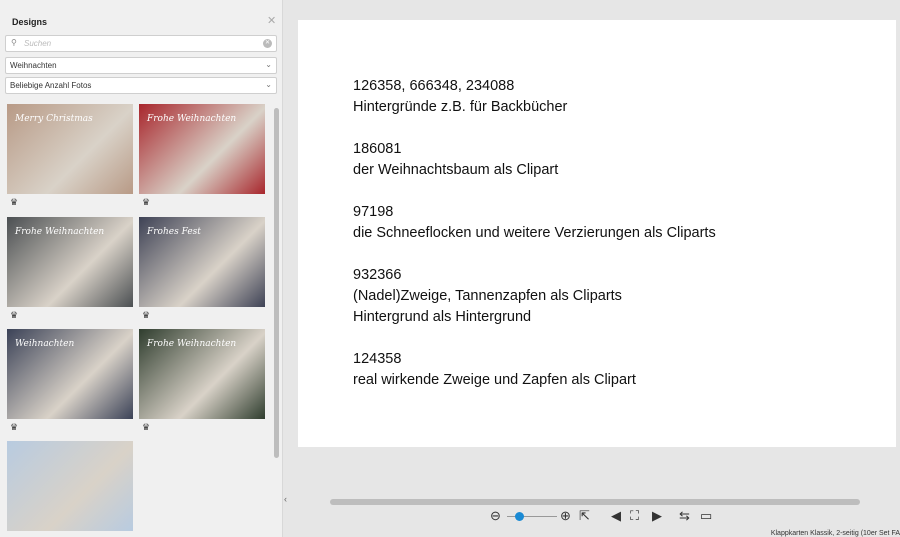  What do you see at coordinates (657, 516) in the screenshot?
I see `next-page-icon: ▶` at bounding box center [657, 516].